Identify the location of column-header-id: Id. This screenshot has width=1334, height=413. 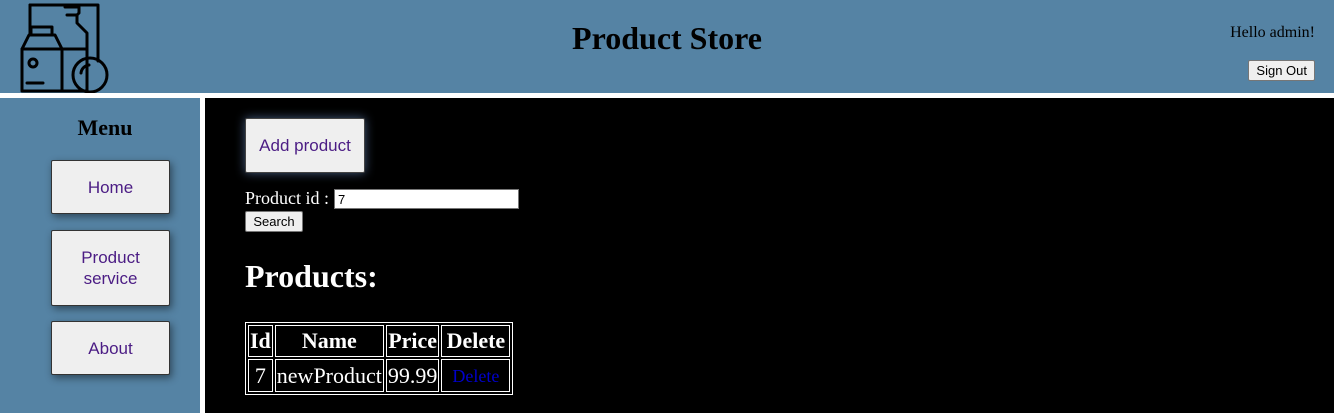
(260, 341).